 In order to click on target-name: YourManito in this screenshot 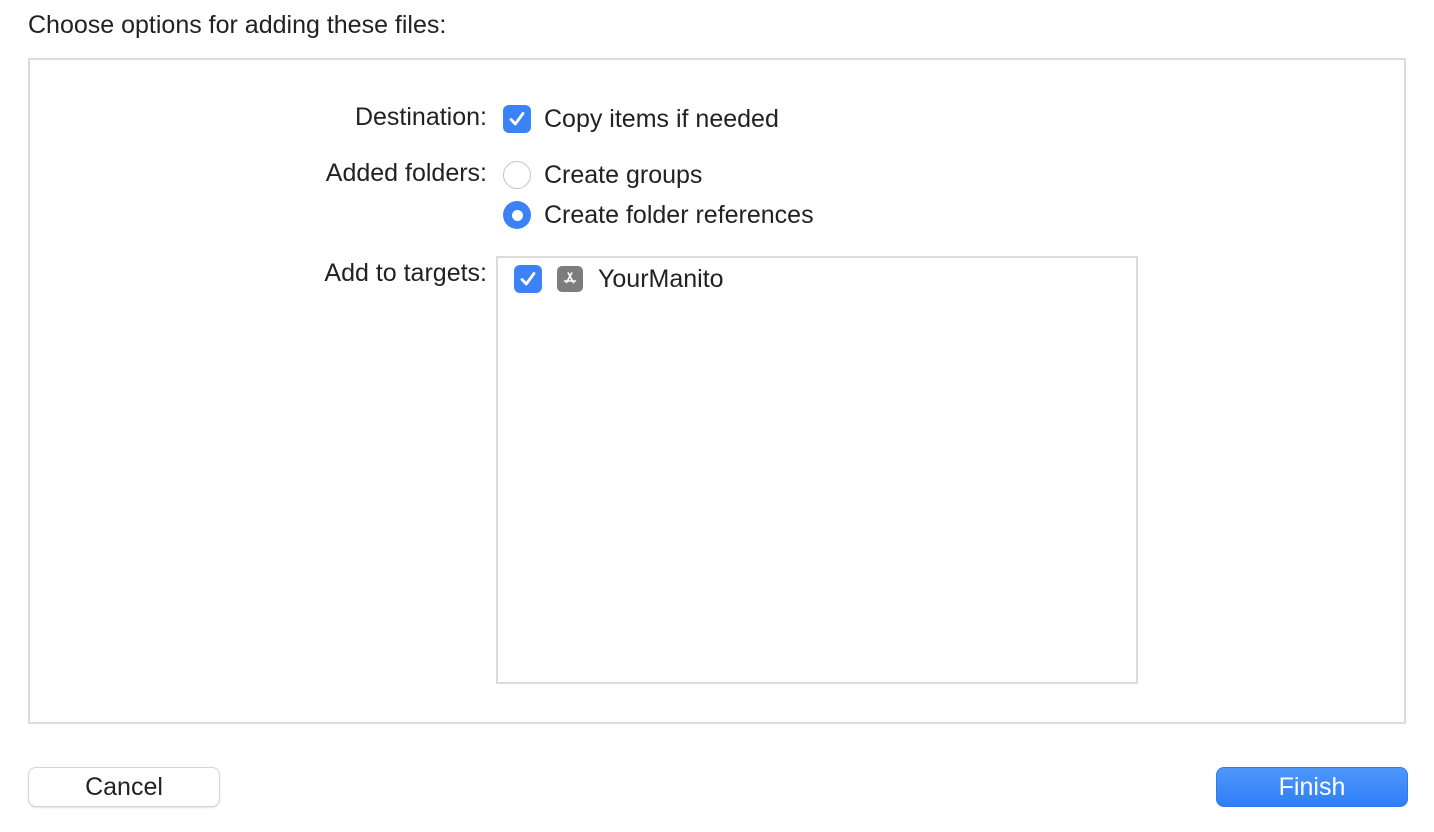, I will do `click(661, 279)`.